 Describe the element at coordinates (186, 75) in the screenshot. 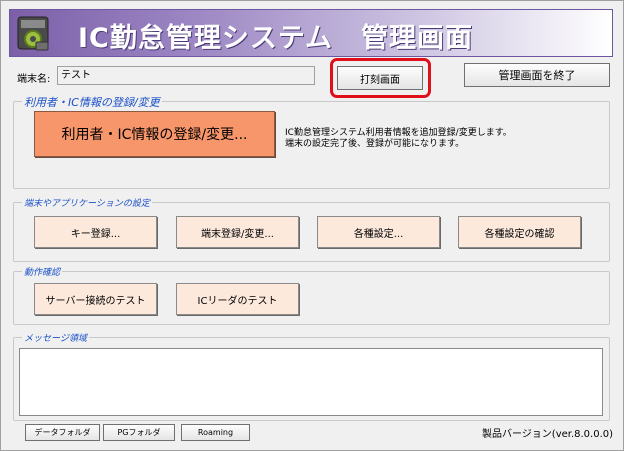

I see `terminal-name-field: テスト` at that location.